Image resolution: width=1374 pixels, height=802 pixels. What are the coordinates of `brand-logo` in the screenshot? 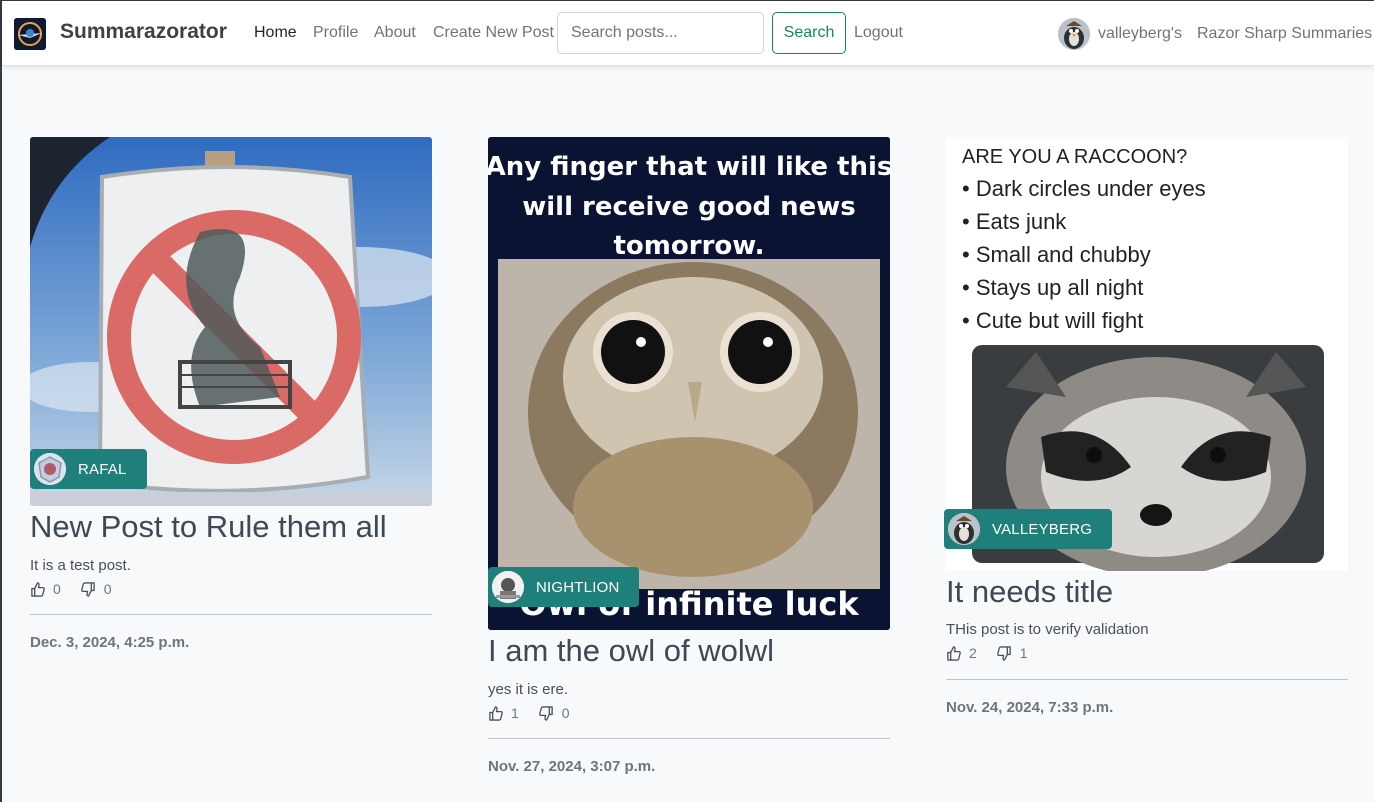 It's located at (30, 34).